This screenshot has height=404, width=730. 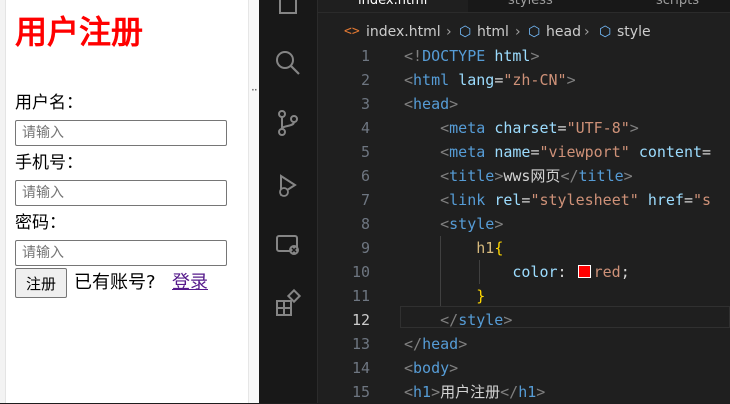 What do you see at coordinates (254, 90) in the screenshot?
I see `splitter-grip-icon: ··` at bounding box center [254, 90].